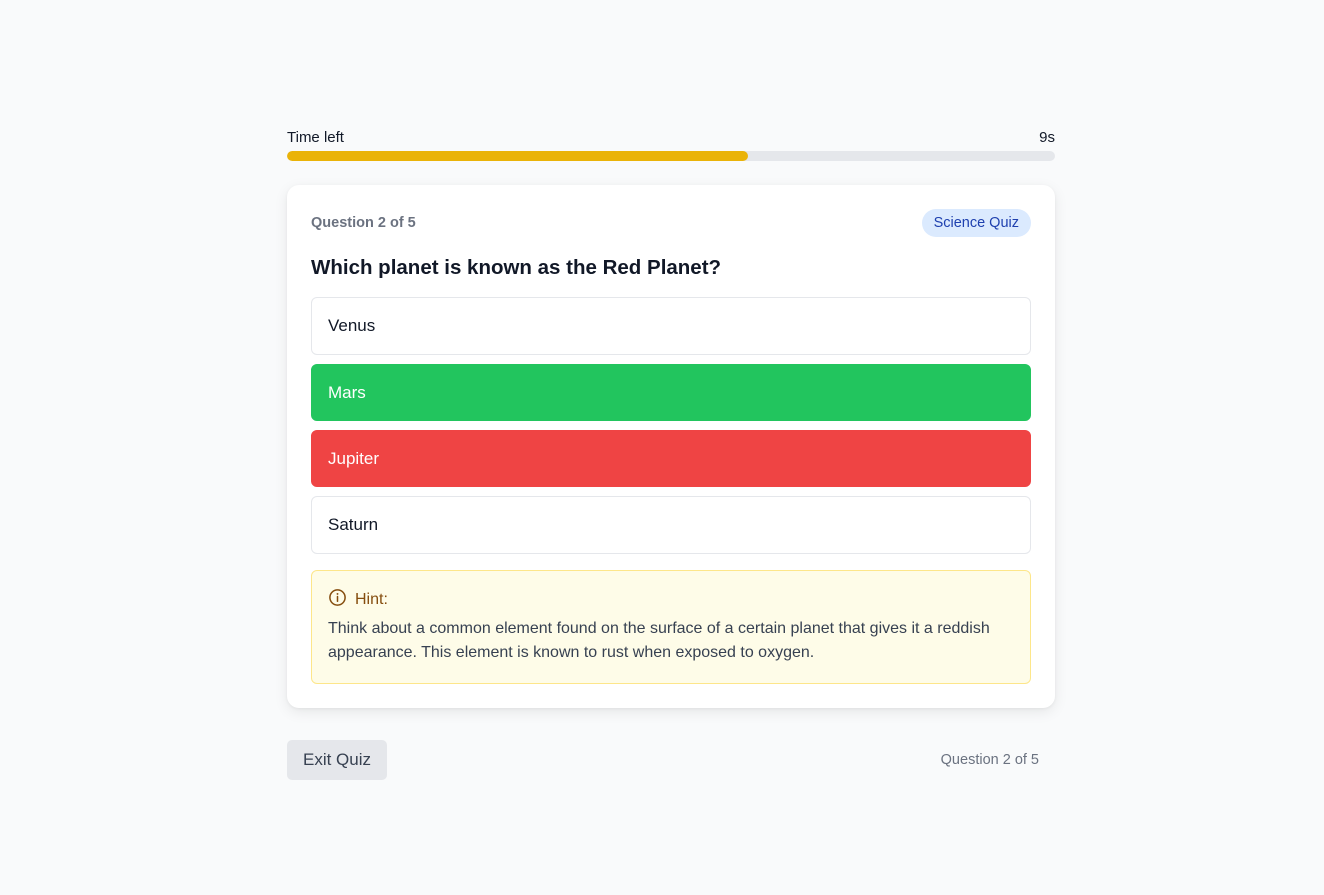  I want to click on timer-value: 9s, so click(1047, 137).